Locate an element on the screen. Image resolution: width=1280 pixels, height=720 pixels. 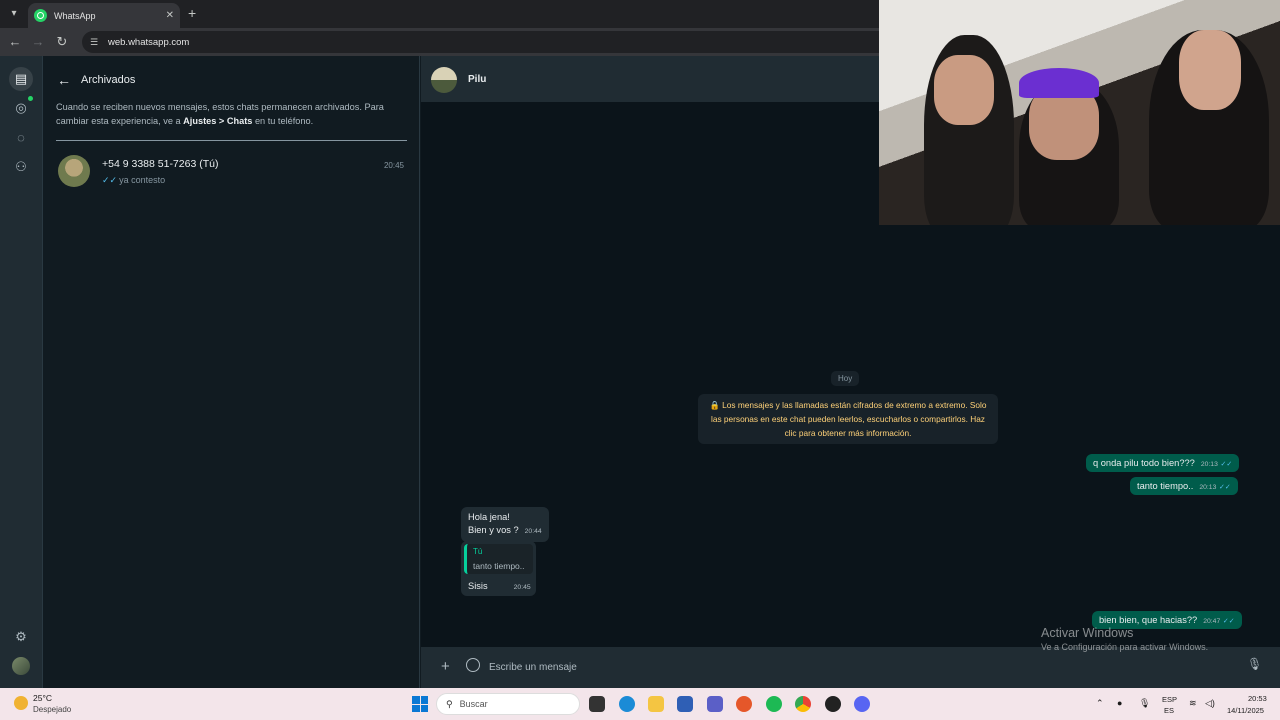
chat-time: 20:45 is located at coordinates (393, 165).